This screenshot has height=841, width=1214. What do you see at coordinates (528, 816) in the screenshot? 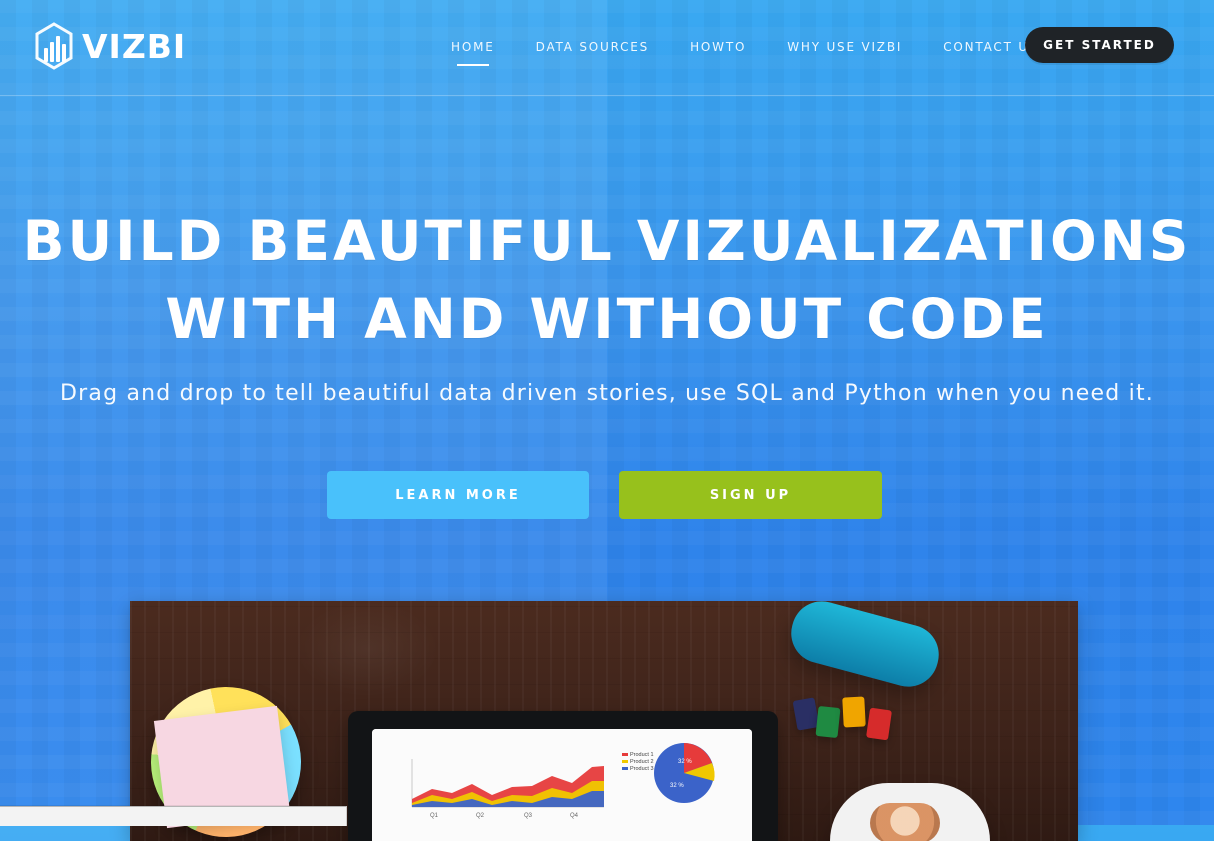
I see `chart-x-label: Q3` at bounding box center [528, 816].